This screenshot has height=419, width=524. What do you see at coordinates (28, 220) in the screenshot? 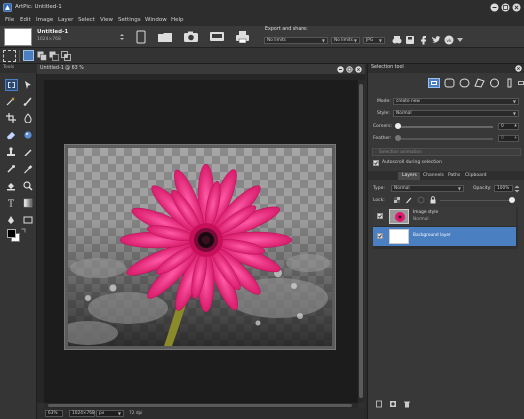
I see `shape-tool-icon` at bounding box center [28, 220].